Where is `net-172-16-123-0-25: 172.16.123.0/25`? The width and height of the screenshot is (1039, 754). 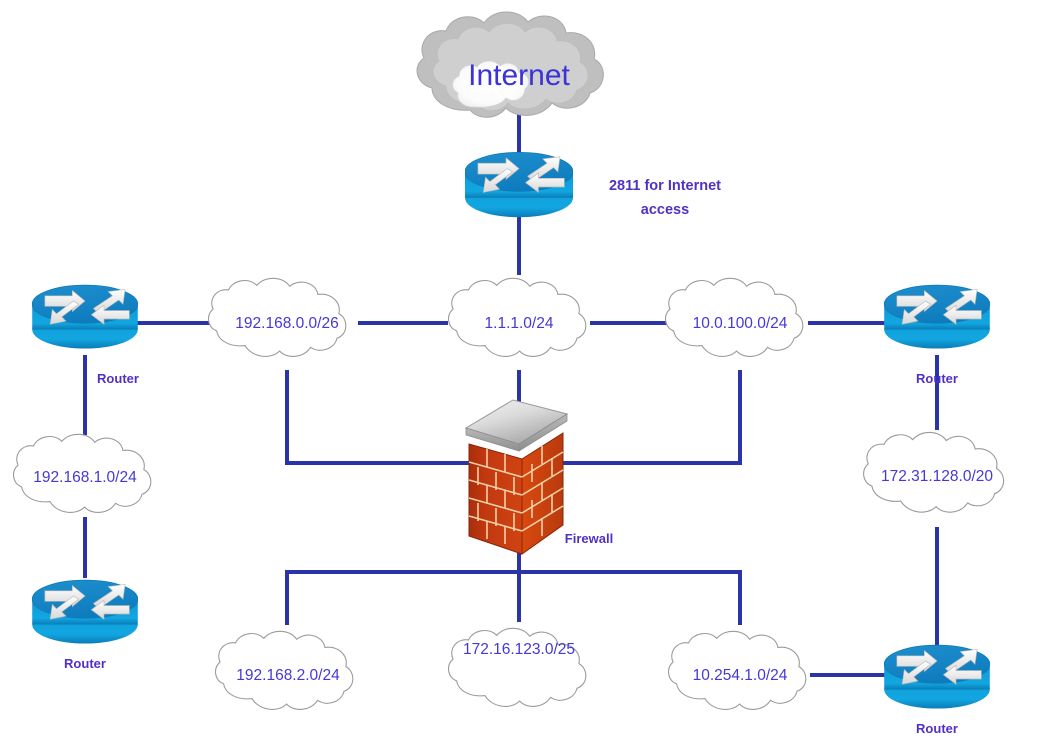
net-172-16-123-0-25: 172.16.123.0/25 is located at coordinates (517, 667).